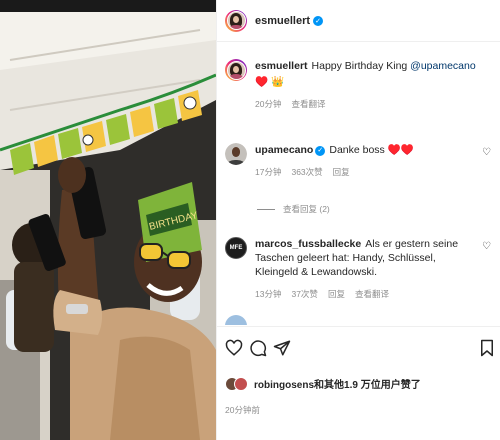  What do you see at coordinates (357, 150) in the screenshot?
I see `comment-text: Danke boss` at bounding box center [357, 150].